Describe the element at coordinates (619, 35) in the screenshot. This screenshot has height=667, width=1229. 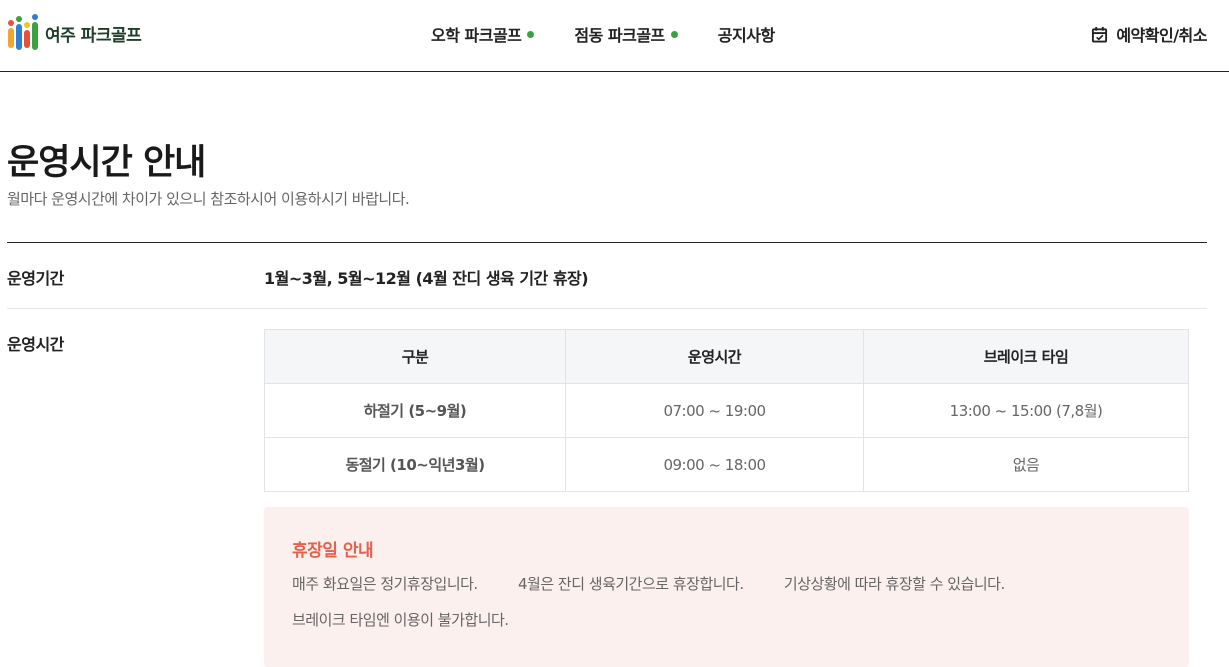
I see `nav-jeomdong-label: 점동 파크골프` at that location.